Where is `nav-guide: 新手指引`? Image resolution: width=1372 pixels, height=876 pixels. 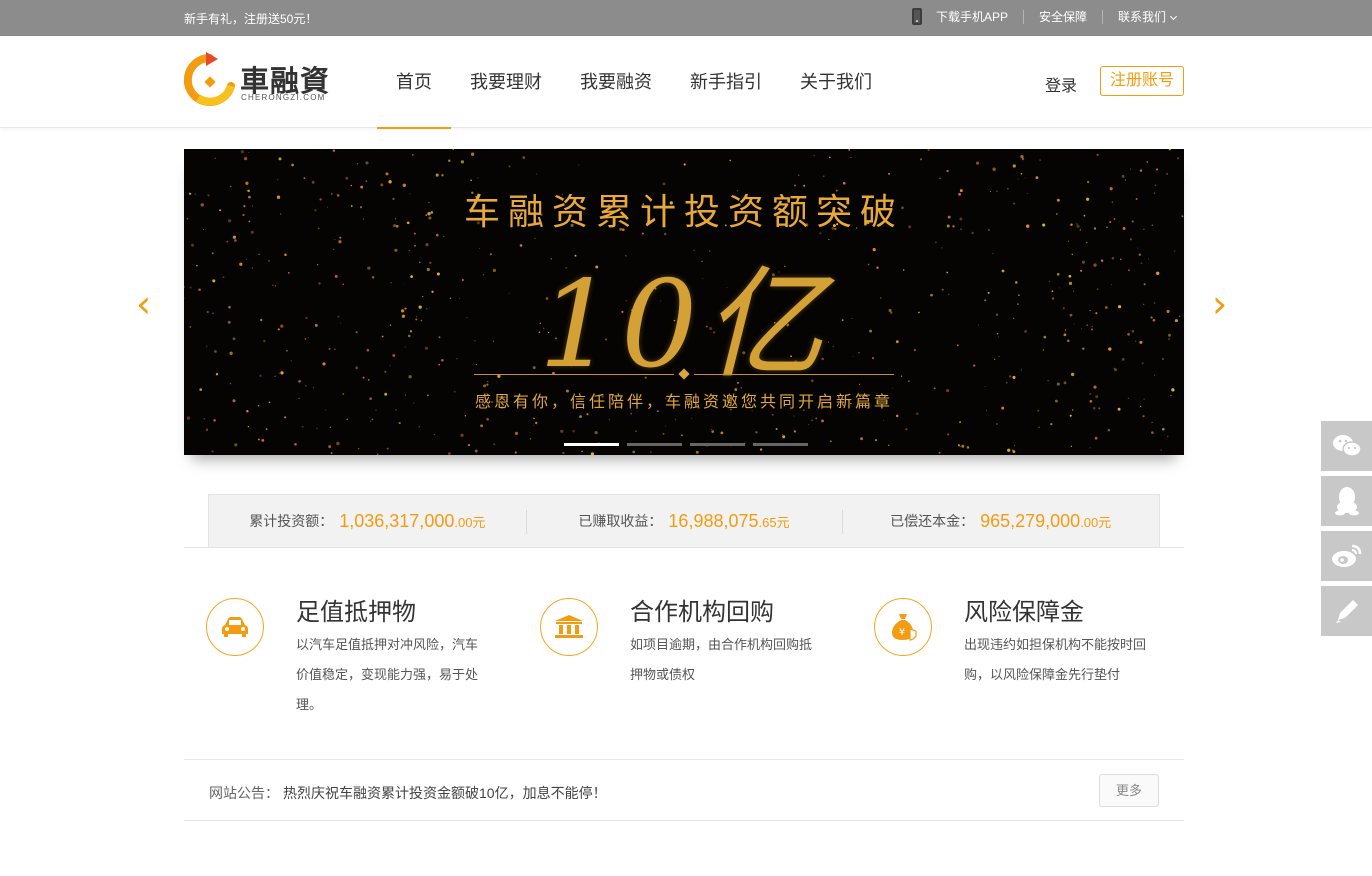
nav-guide: 新手指引 is located at coordinates (726, 82).